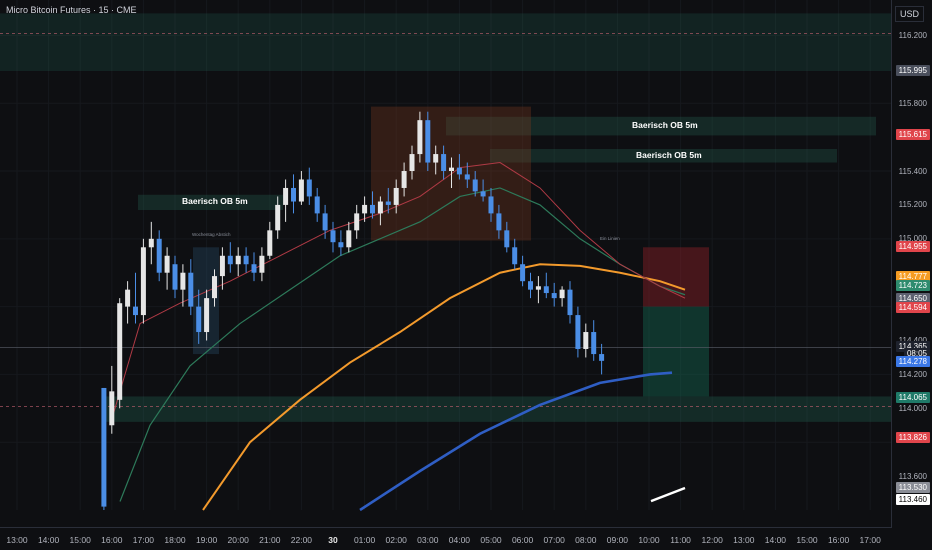  What do you see at coordinates (680, 540) in the screenshot?
I see `time-tick-label: 11:00` at bounding box center [680, 540].